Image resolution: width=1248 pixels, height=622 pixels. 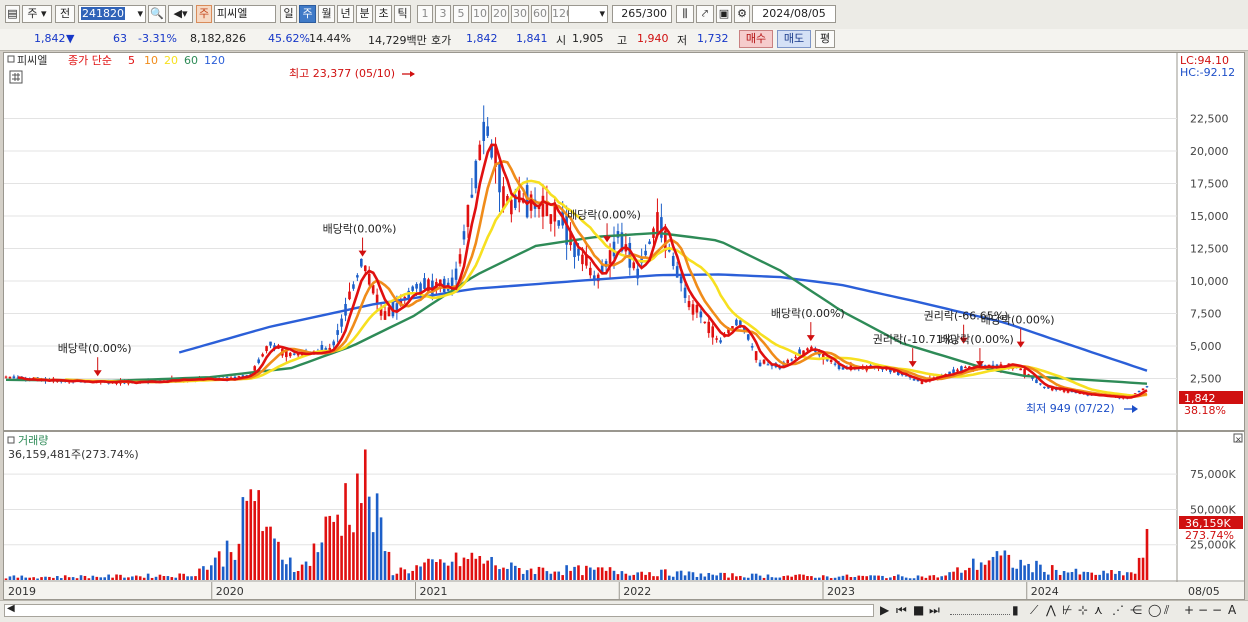 I want to click on period-tab-5: 초, so click(x=383, y=14).